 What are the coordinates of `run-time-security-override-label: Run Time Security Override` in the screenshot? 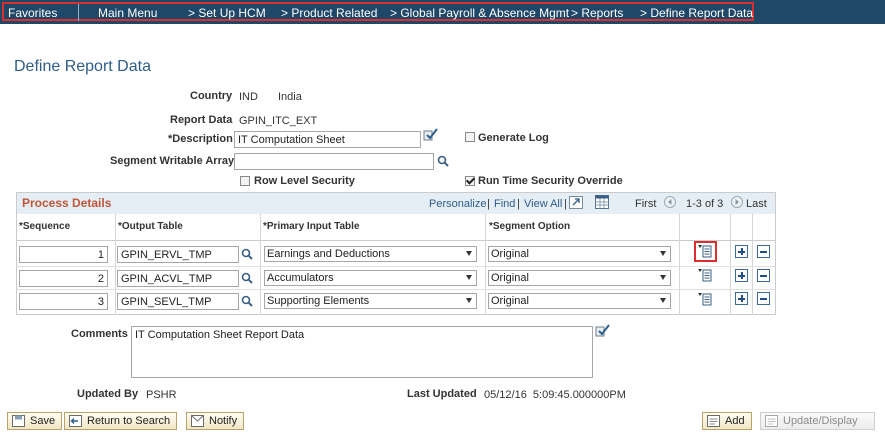 It's located at (550, 181).